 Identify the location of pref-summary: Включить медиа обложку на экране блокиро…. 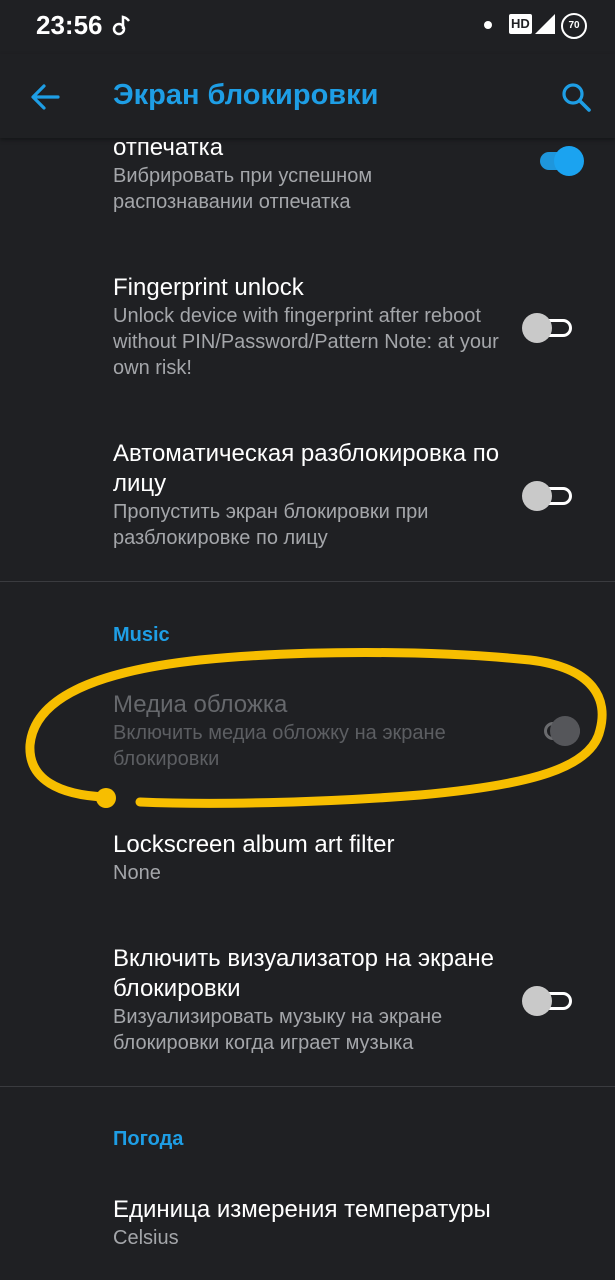
(279, 746).